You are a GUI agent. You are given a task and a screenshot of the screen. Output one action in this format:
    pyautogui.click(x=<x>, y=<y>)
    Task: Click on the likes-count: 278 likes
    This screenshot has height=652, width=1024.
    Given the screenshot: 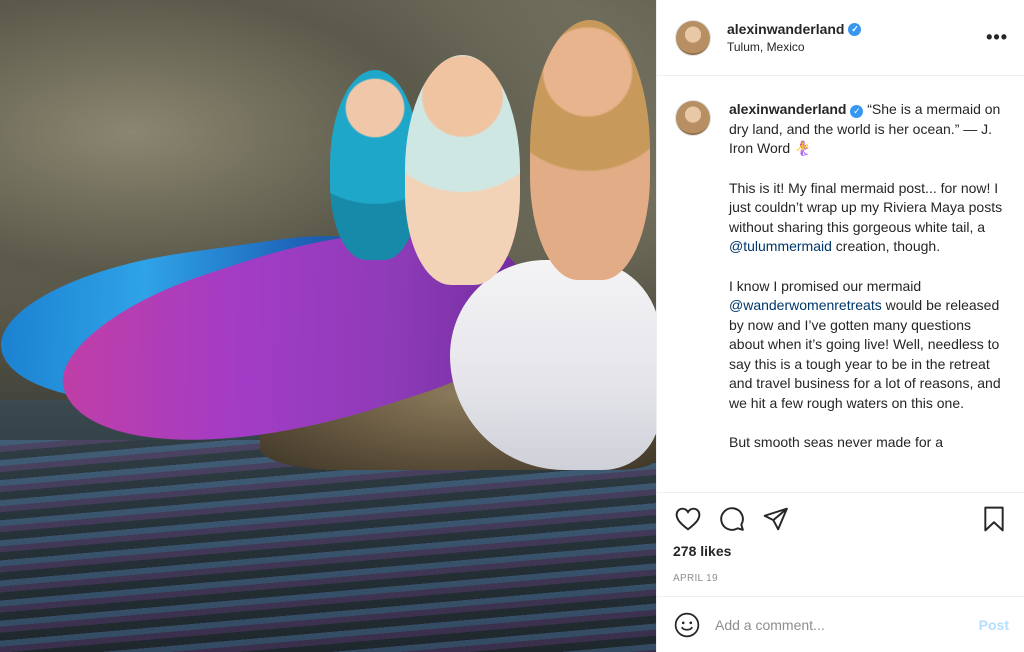 What is the action you would take?
    pyautogui.click(x=841, y=551)
    